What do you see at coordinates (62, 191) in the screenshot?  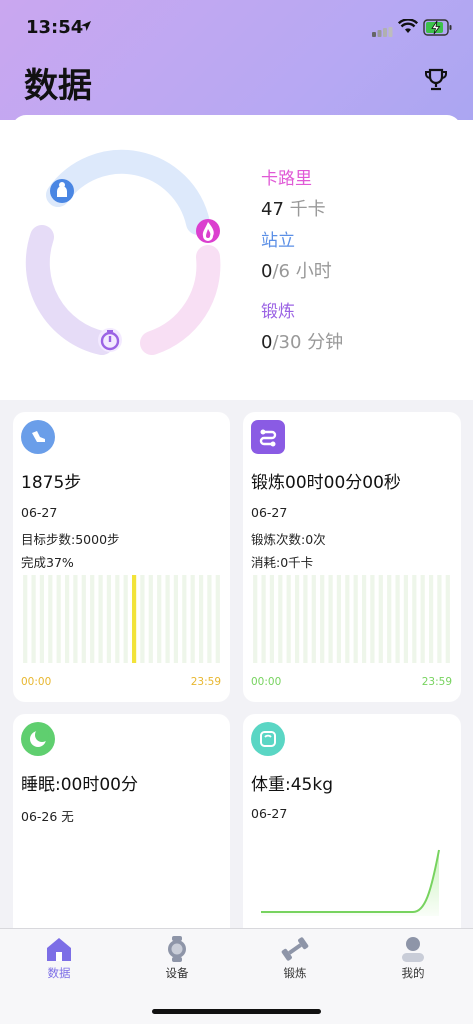 I see `stand-person-icon` at bounding box center [62, 191].